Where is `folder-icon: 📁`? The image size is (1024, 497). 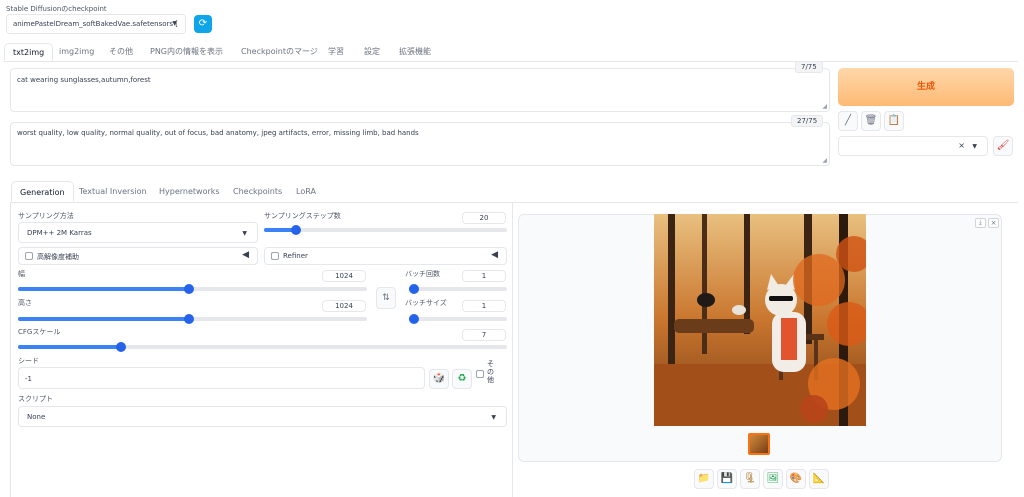 folder-icon: 📁 is located at coordinates (704, 478).